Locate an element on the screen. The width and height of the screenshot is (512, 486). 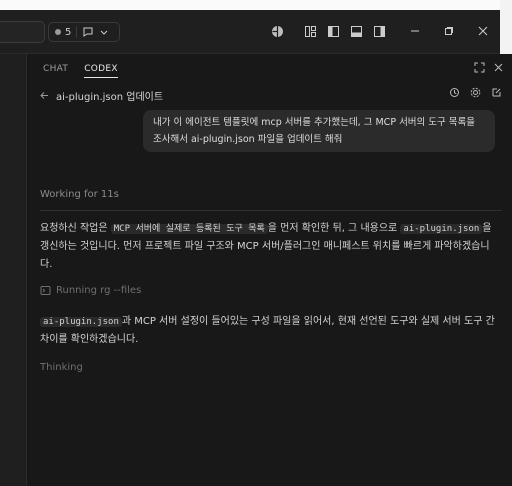
title-actions is located at coordinates (382, 31).